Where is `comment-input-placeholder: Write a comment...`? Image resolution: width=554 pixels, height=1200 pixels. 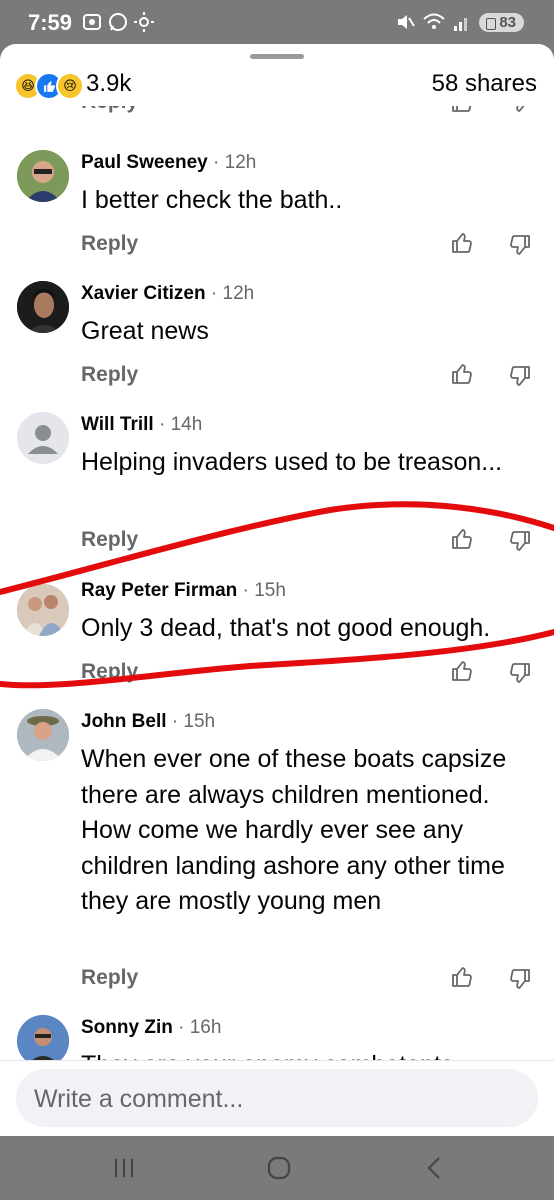 comment-input-placeholder: Write a comment... is located at coordinates (138, 1099).